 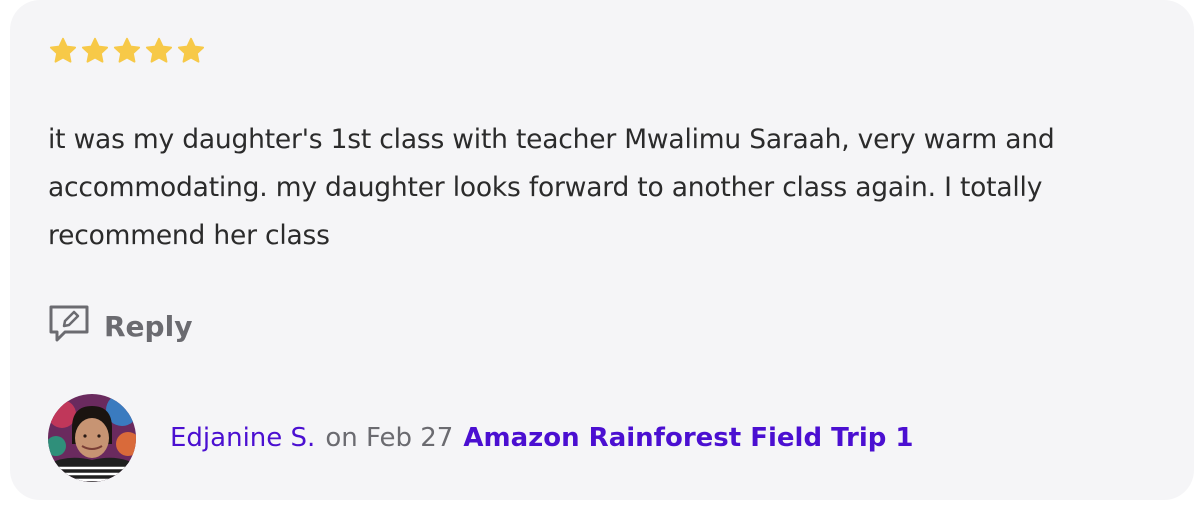 I want to click on author-name-link: Edjanine S., so click(x=242, y=438).